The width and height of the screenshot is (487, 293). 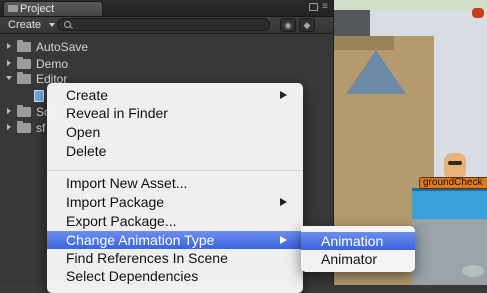 What do you see at coordinates (175, 151) in the screenshot?
I see `menu-item-delete: Delete` at bounding box center [175, 151].